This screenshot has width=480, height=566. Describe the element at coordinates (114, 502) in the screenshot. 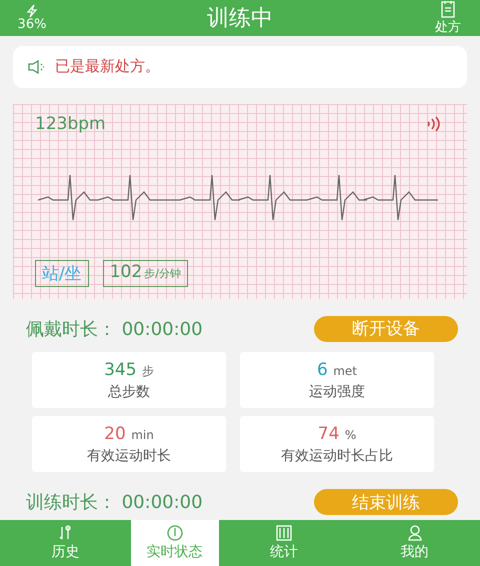

I see `training-duration: 训练时长： 00:00:00` at that location.